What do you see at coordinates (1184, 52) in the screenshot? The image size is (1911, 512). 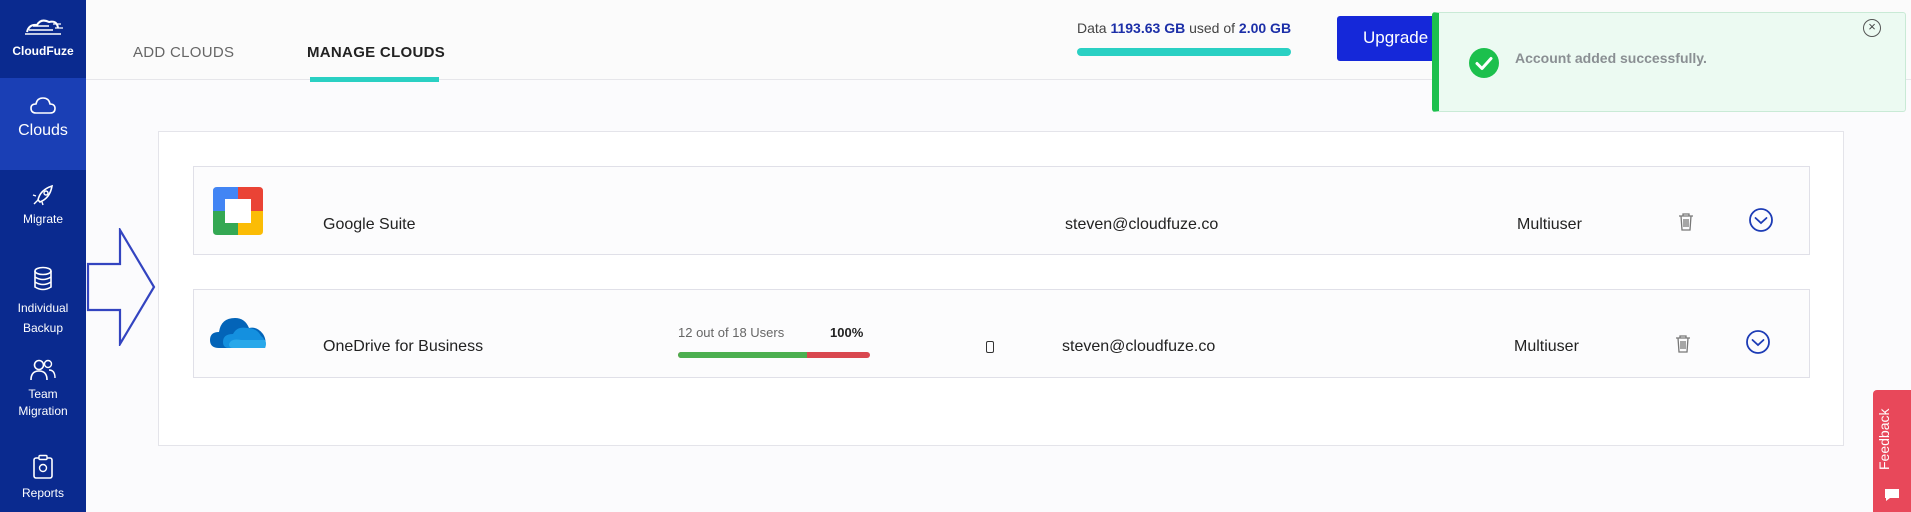 I see `data-usage-bar` at bounding box center [1184, 52].